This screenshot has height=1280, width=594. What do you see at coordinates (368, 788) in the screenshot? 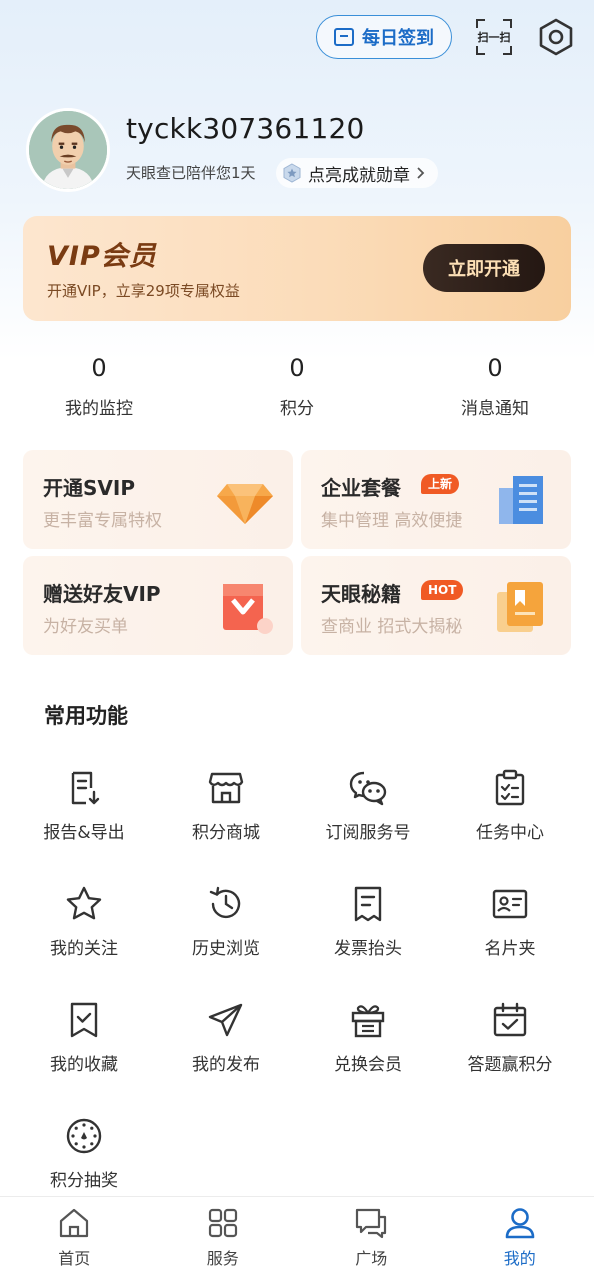
I see `wechat-icon` at bounding box center [368, 788].